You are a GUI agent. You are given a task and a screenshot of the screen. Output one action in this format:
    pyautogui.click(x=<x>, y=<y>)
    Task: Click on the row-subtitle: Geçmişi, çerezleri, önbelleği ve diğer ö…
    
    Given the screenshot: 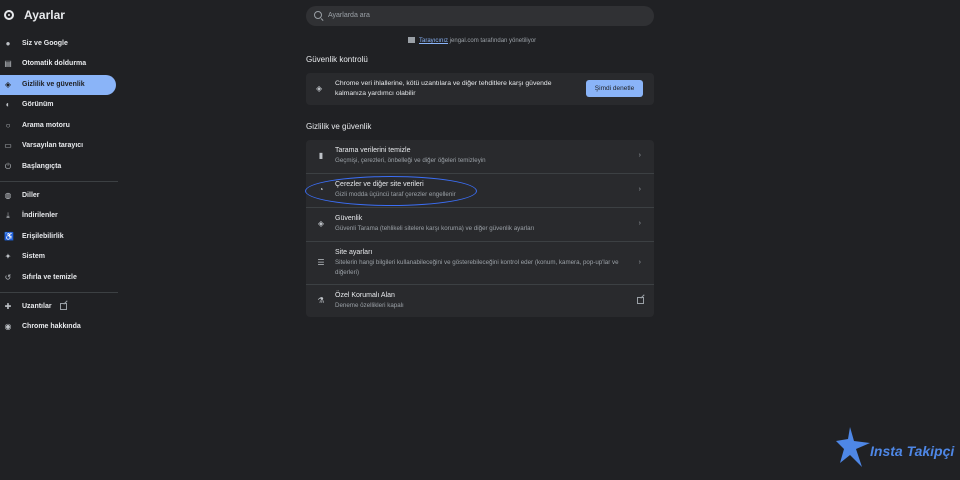 What is the action you would take?
    pyautogui.click(x=410, y=160)
    